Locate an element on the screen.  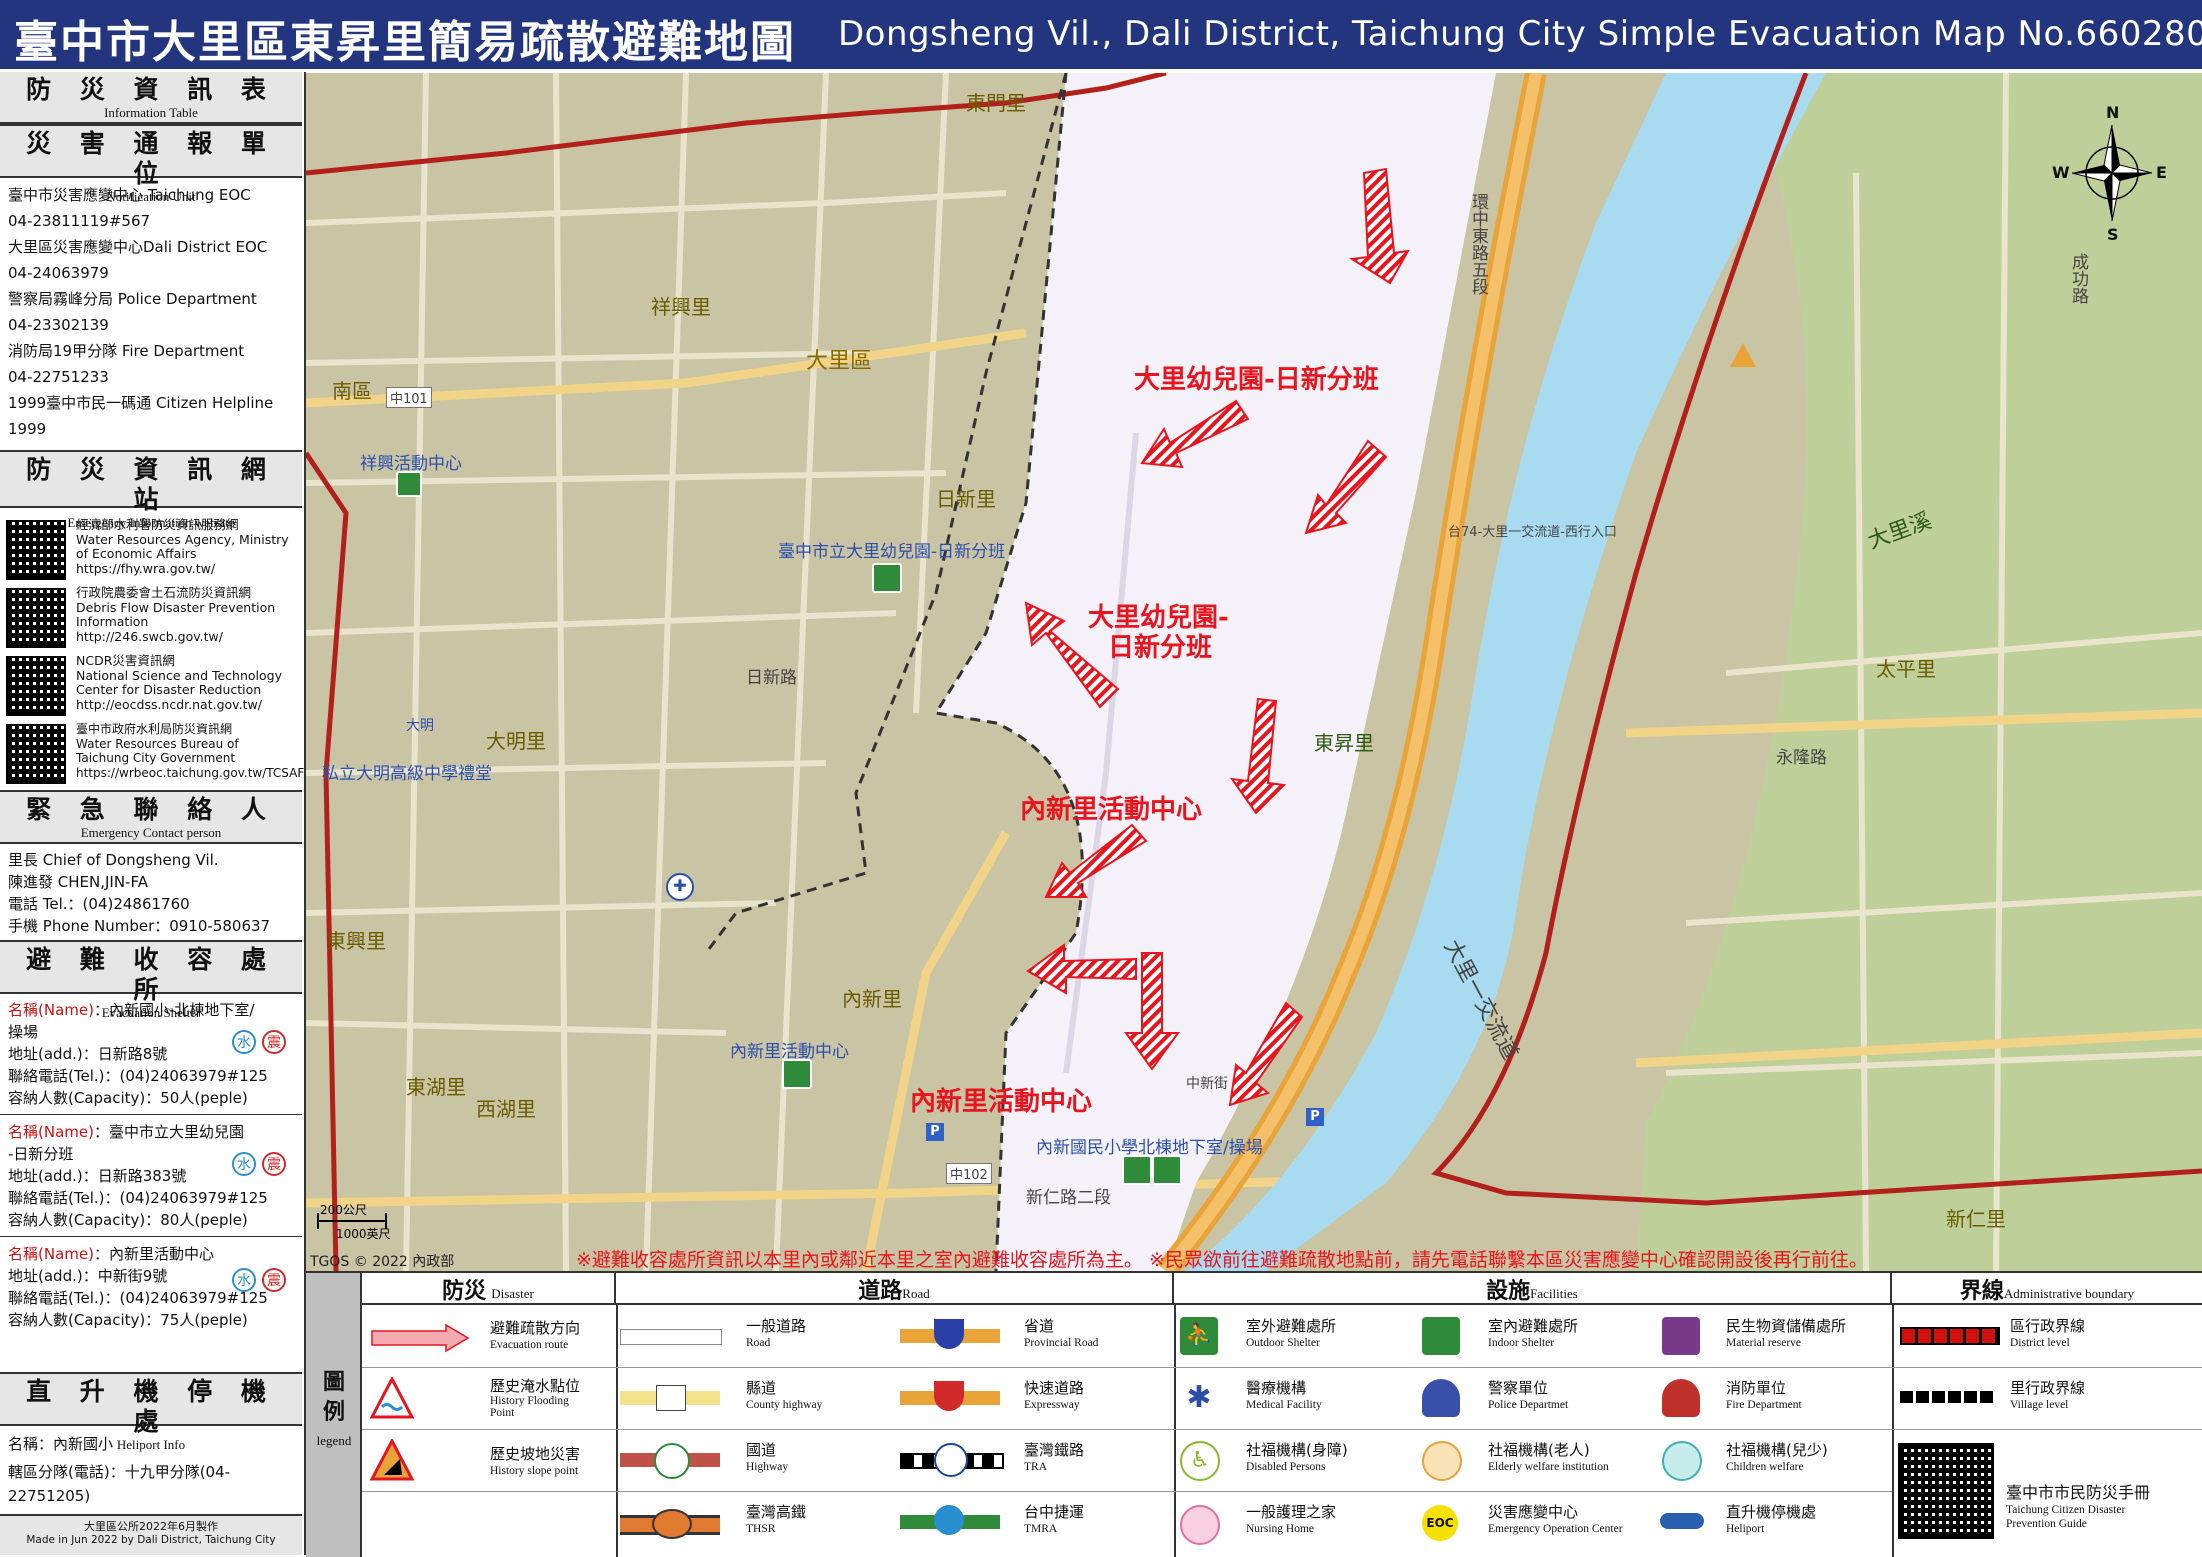
copyright: TGOS © 2022 內政部 is located at coordinates (382, 1262).